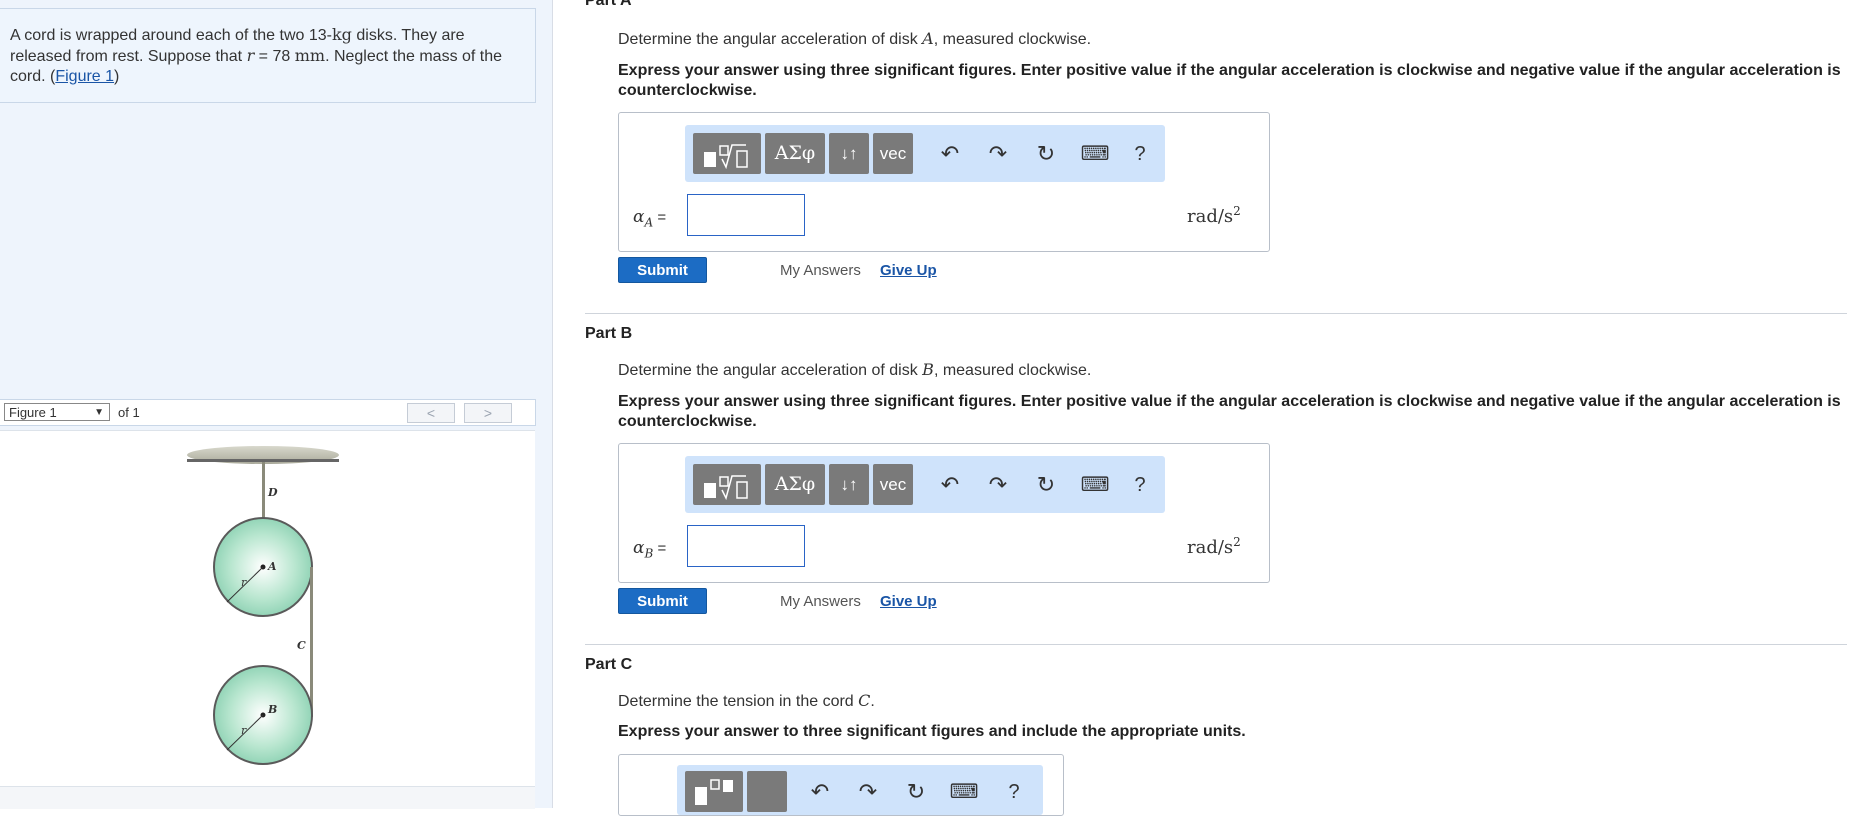 The height and width of the screenshot is (827, 1854). I want to click on part-c-question: Determine the tension in the cord C., so click(746, 701).